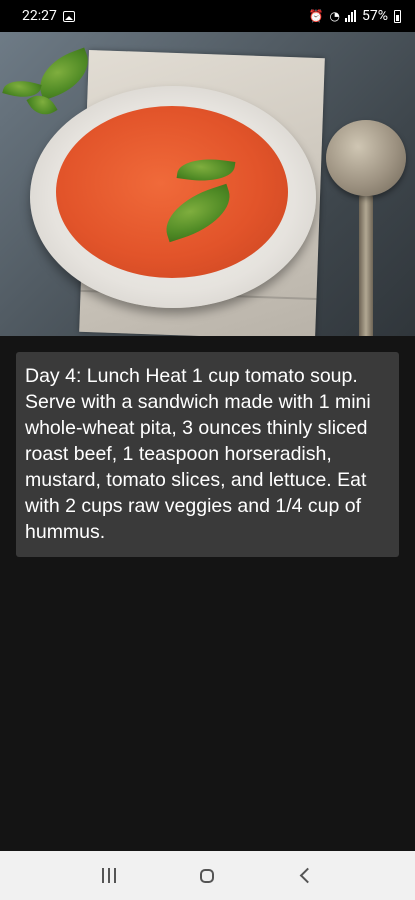 The height and width of the screenshot is (900, 415). I want to click on navigation-bar, so click(207, 875).